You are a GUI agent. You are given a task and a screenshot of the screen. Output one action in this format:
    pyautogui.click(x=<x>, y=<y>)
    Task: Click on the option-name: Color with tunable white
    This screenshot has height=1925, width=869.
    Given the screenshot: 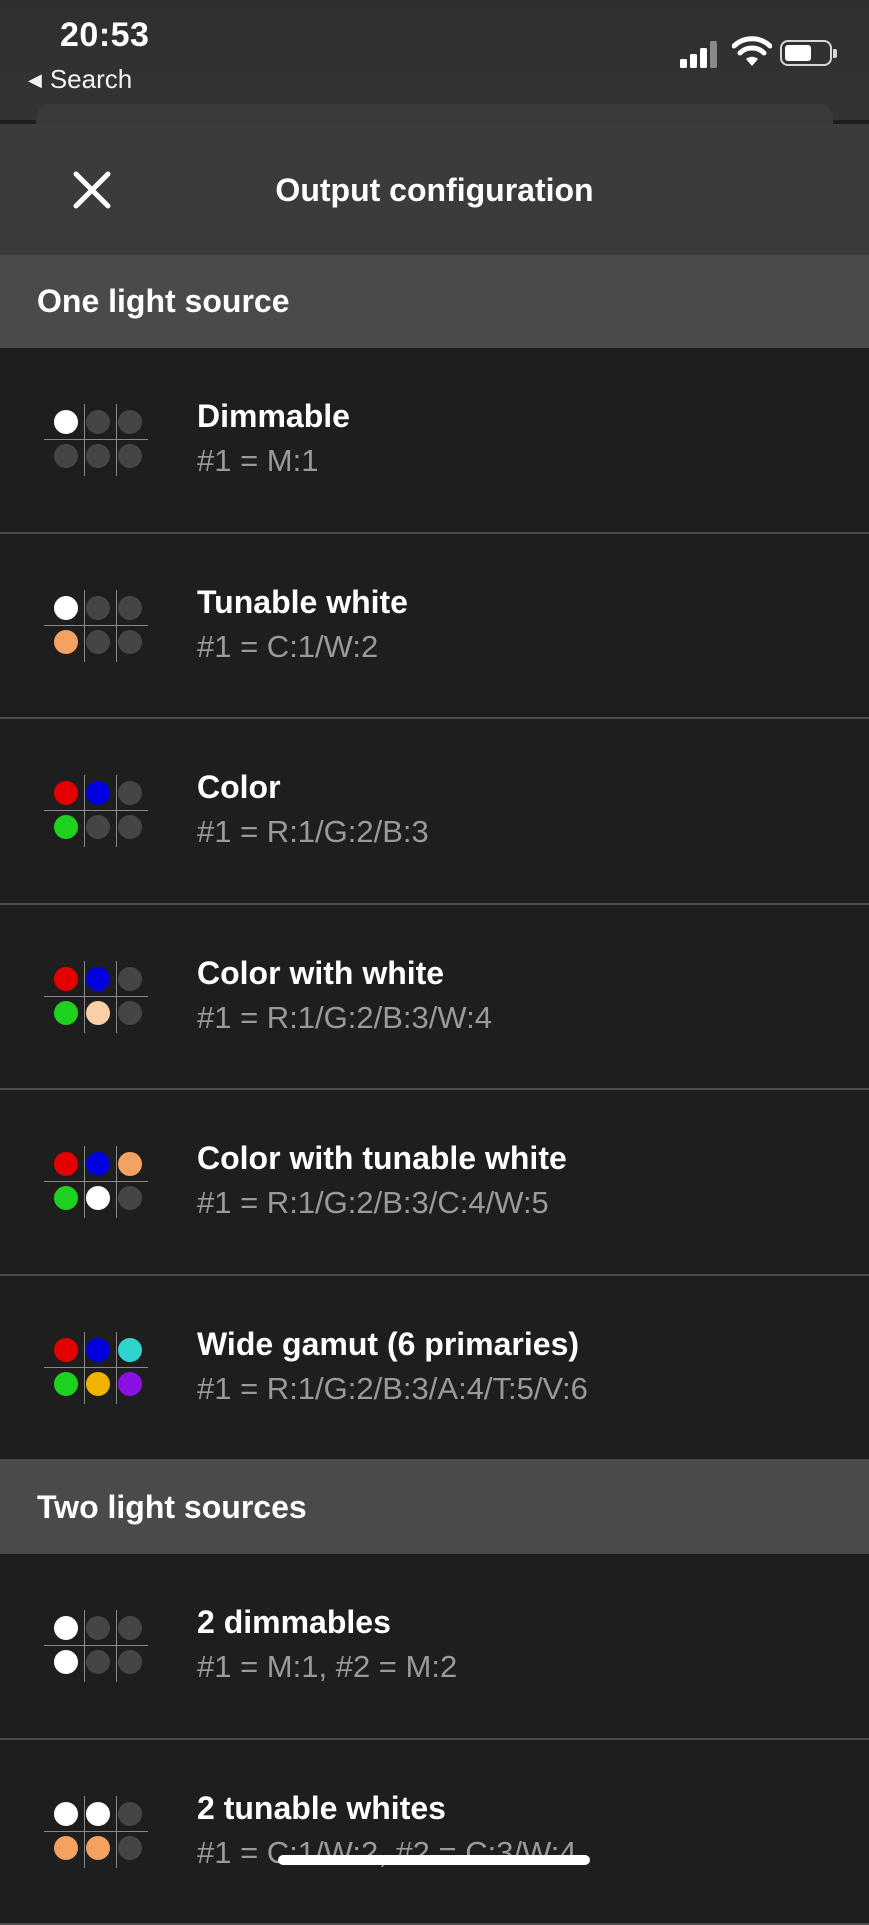 What is the action you would take?
    pyautogui.click(x=382, y=1158)
    